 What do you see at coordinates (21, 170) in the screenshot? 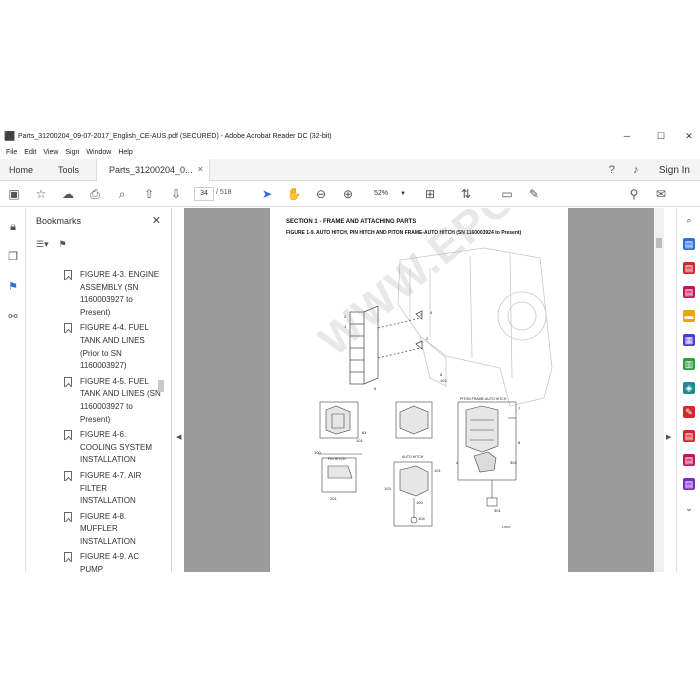
I see `tab-home: Home` at bounding box center [21, 170].